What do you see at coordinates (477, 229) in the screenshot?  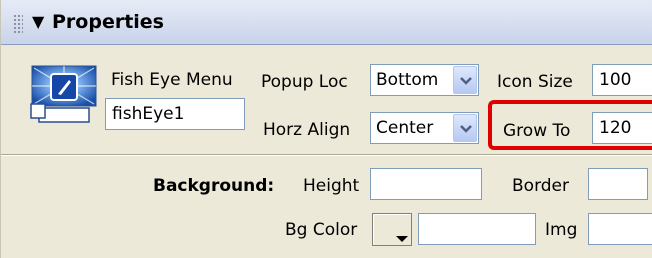 I see `bg-color-field` at bounding box center [477, 229].